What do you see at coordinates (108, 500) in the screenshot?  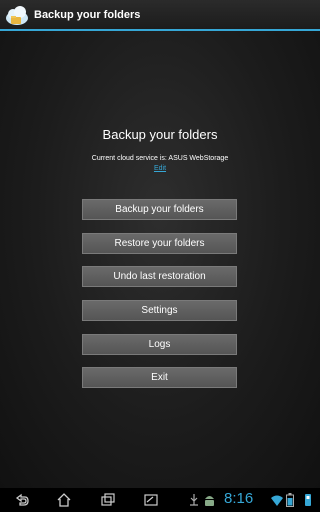 I see `recent-apps-icon` at bounding box center [108, 500].